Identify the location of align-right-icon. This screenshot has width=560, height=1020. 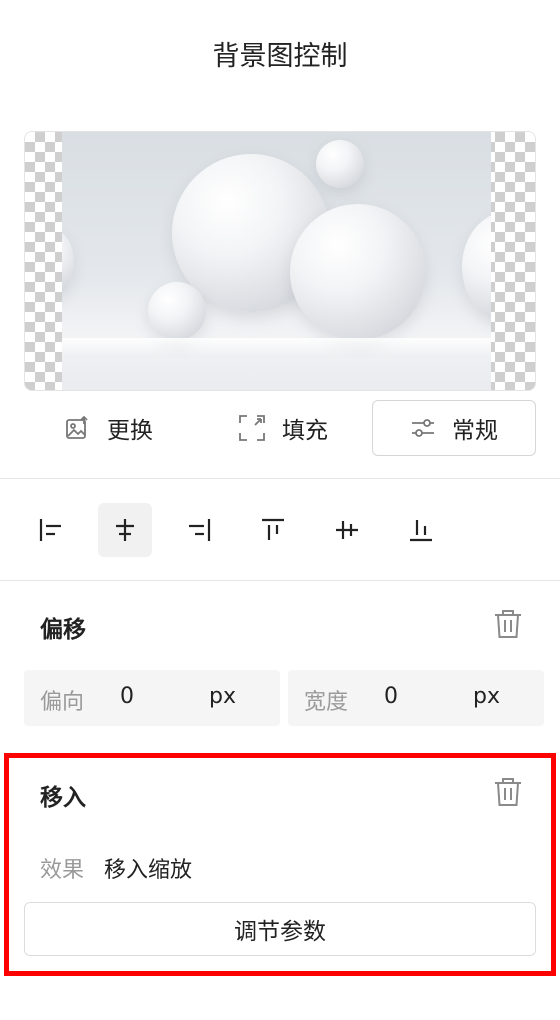
(200, 530).